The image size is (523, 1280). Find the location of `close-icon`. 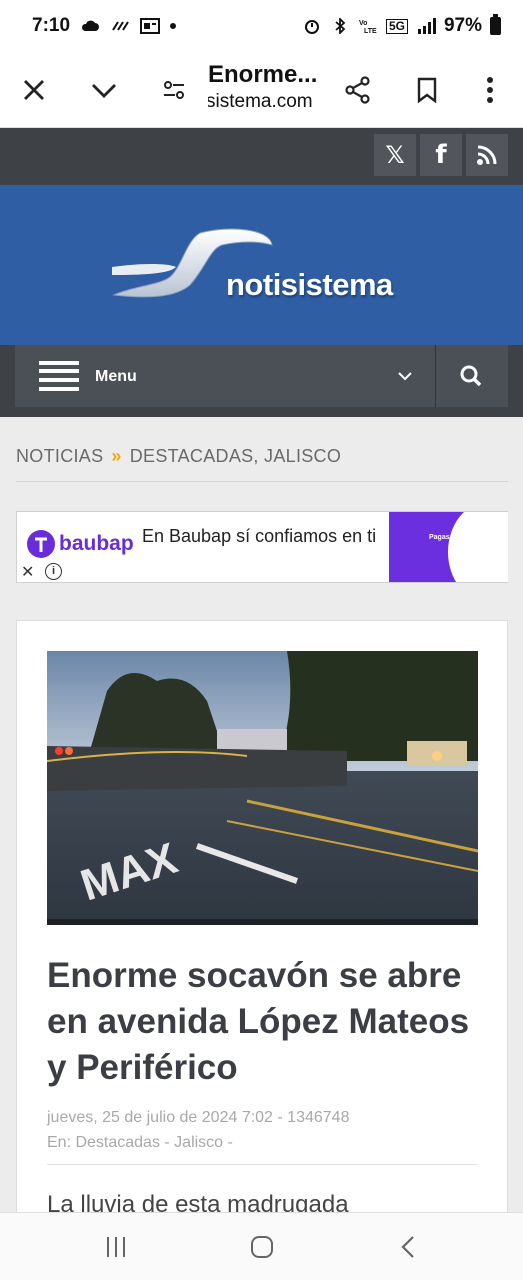

close-icon is located at coordinates (34, 90).